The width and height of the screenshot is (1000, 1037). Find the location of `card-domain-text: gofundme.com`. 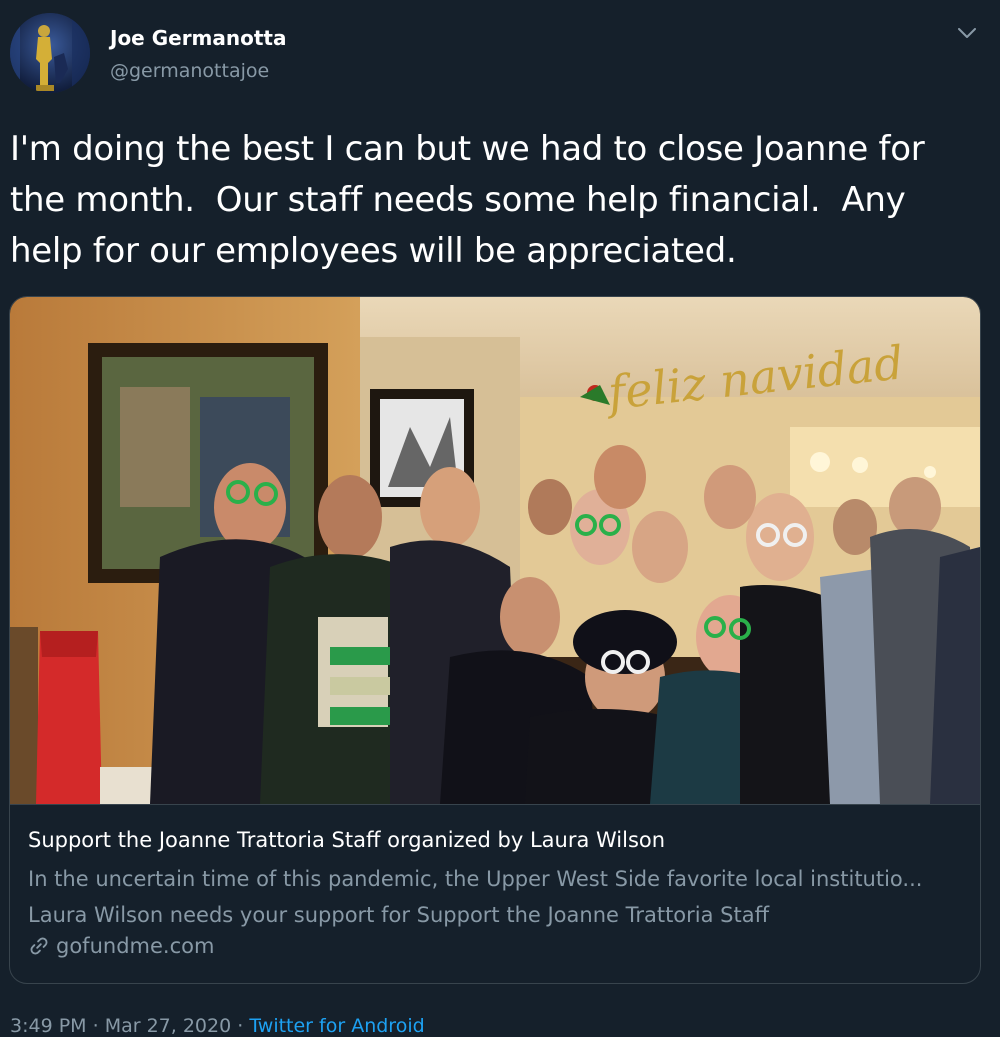

card-domain-text: gofundme.com is located at coordinates (135, 946).